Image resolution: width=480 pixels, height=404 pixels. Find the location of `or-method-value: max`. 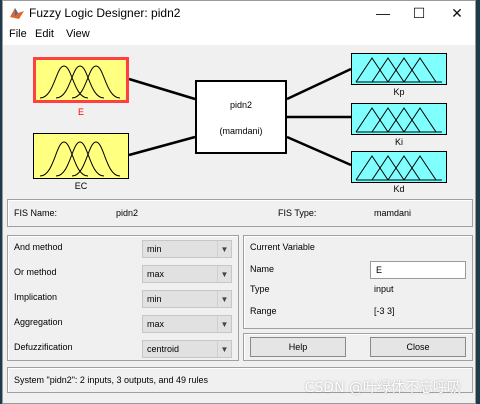

or-method-value: max is located at coordinates (156, 274).